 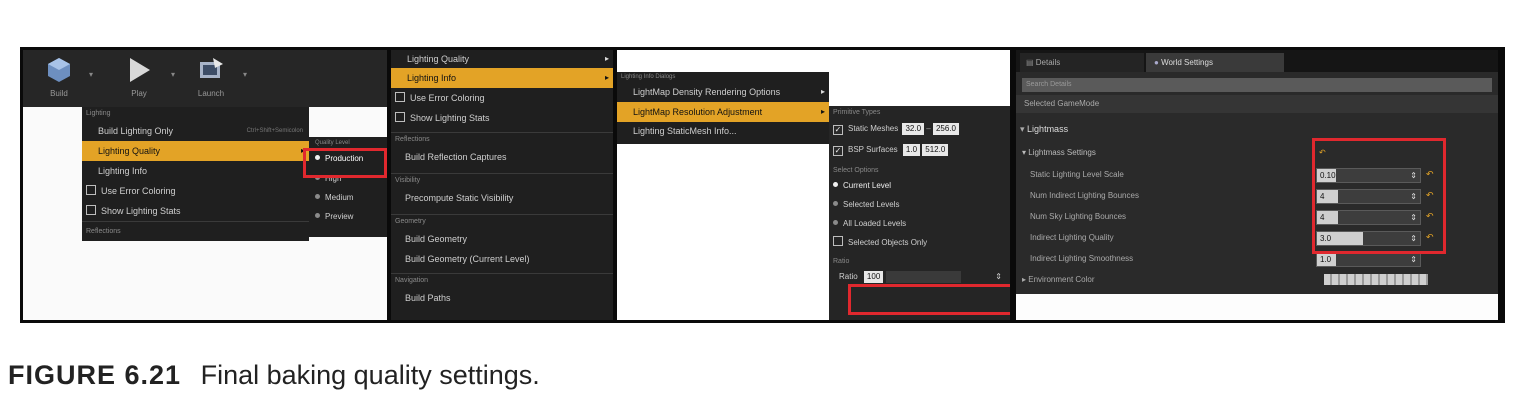 I want to click on range-dash: –, so click(x=928, y=128).